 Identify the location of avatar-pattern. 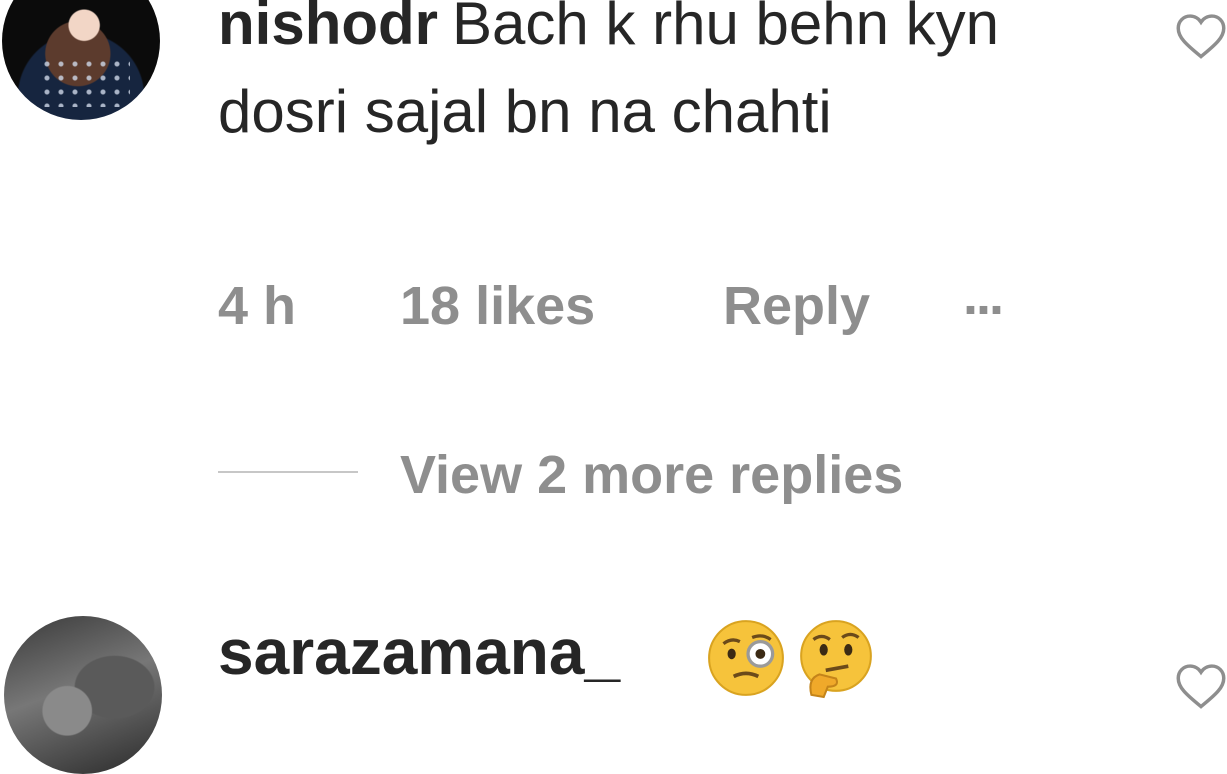
(85, 82).